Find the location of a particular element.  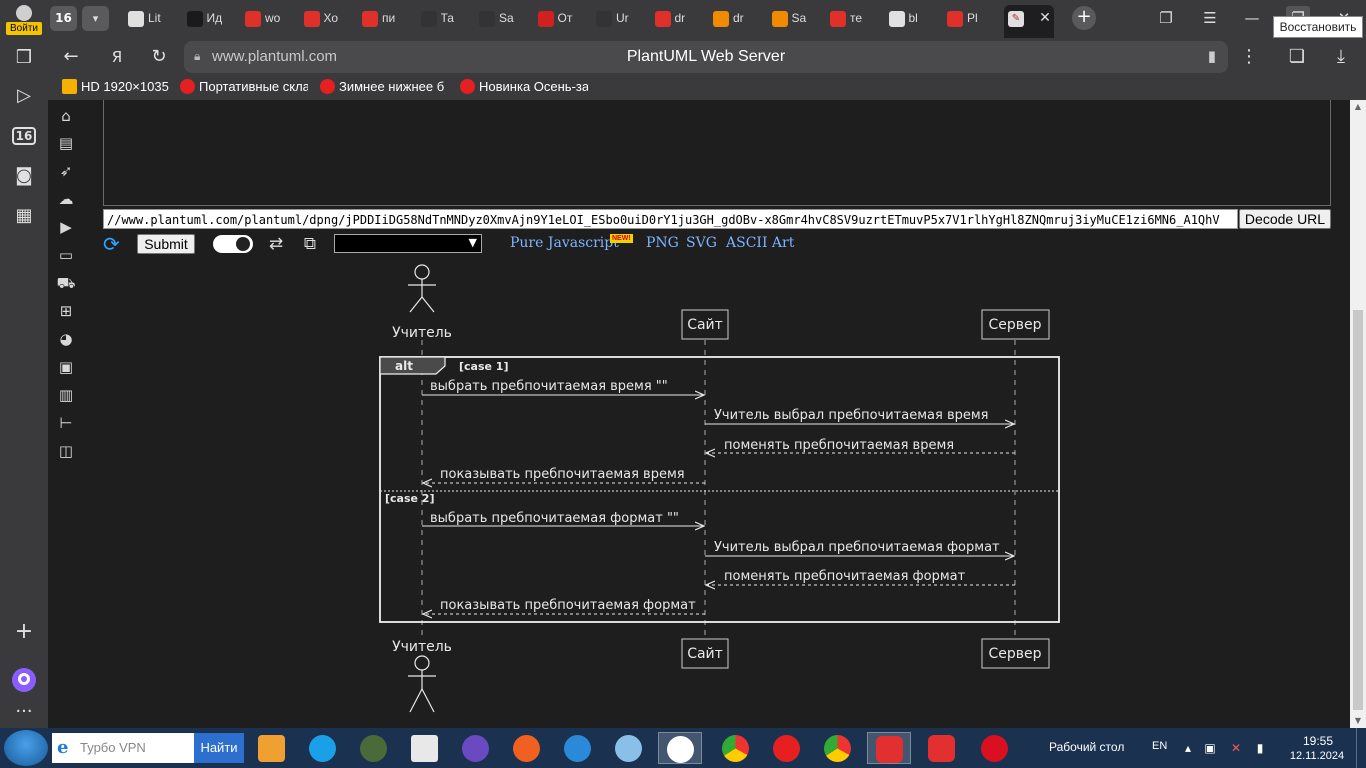

game-halo-icon is located at coordinates (374, 748).